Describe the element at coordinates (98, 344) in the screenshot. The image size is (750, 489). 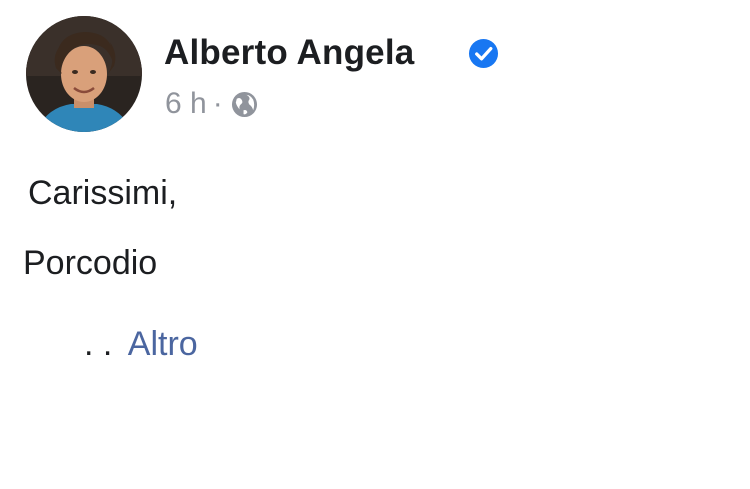
I see `ellipsis: . .` at that location.